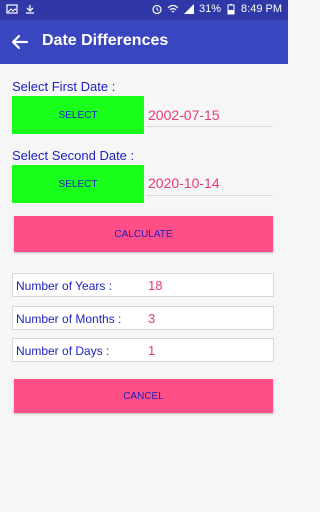  I want to click on page-title: Date Differences, so click(105, 40).